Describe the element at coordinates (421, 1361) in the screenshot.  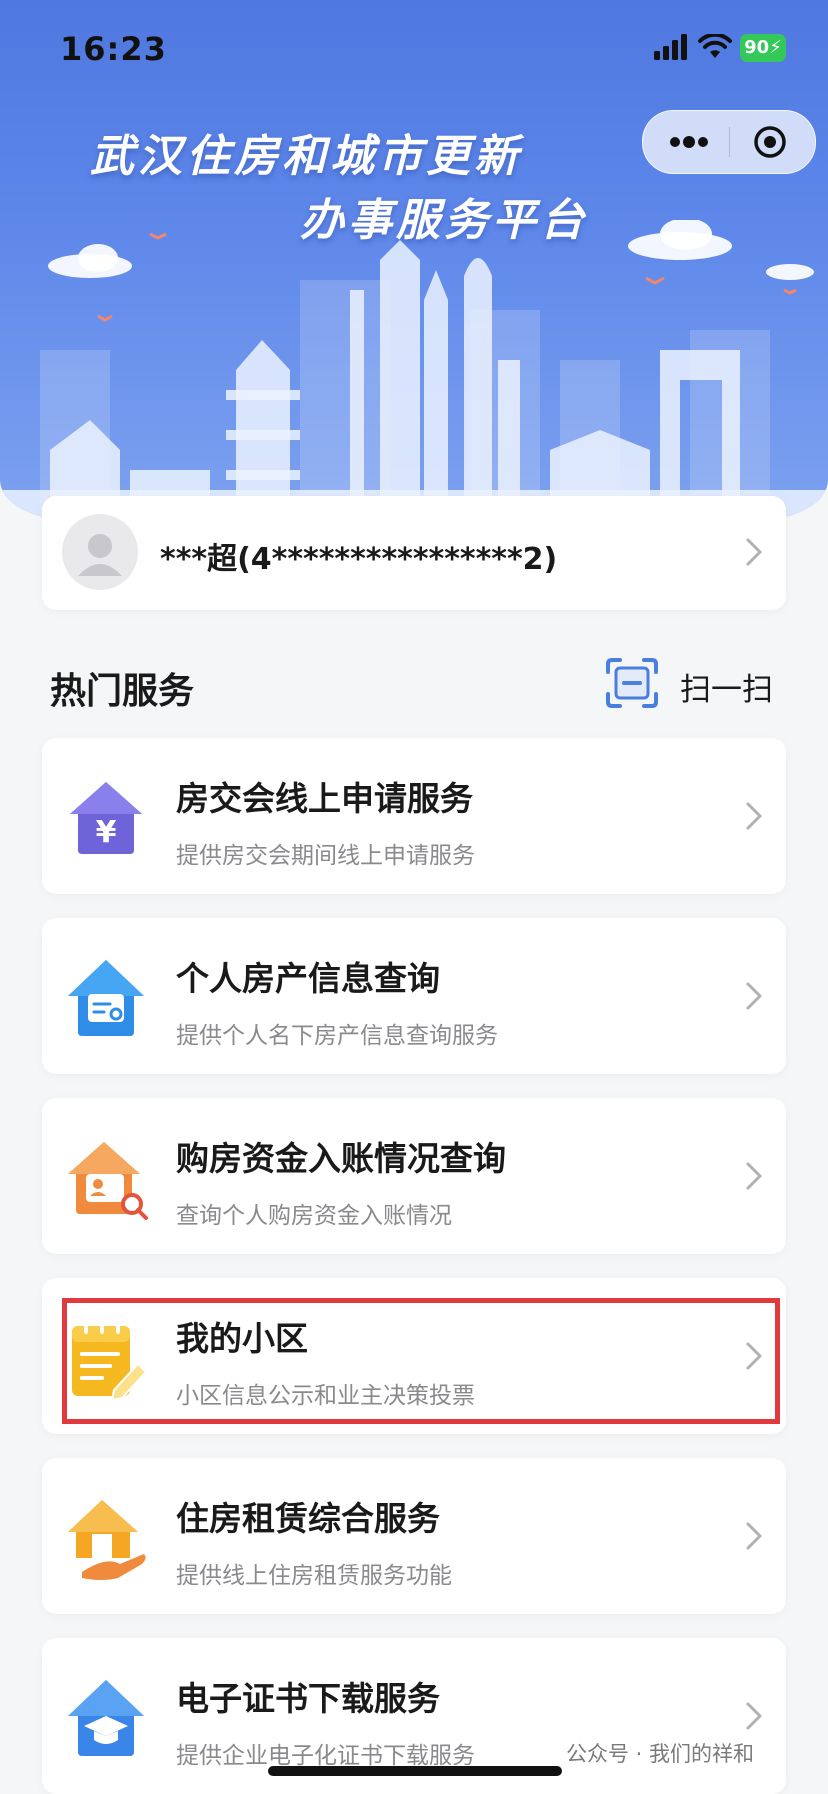
I see `highlight-box` at that location.